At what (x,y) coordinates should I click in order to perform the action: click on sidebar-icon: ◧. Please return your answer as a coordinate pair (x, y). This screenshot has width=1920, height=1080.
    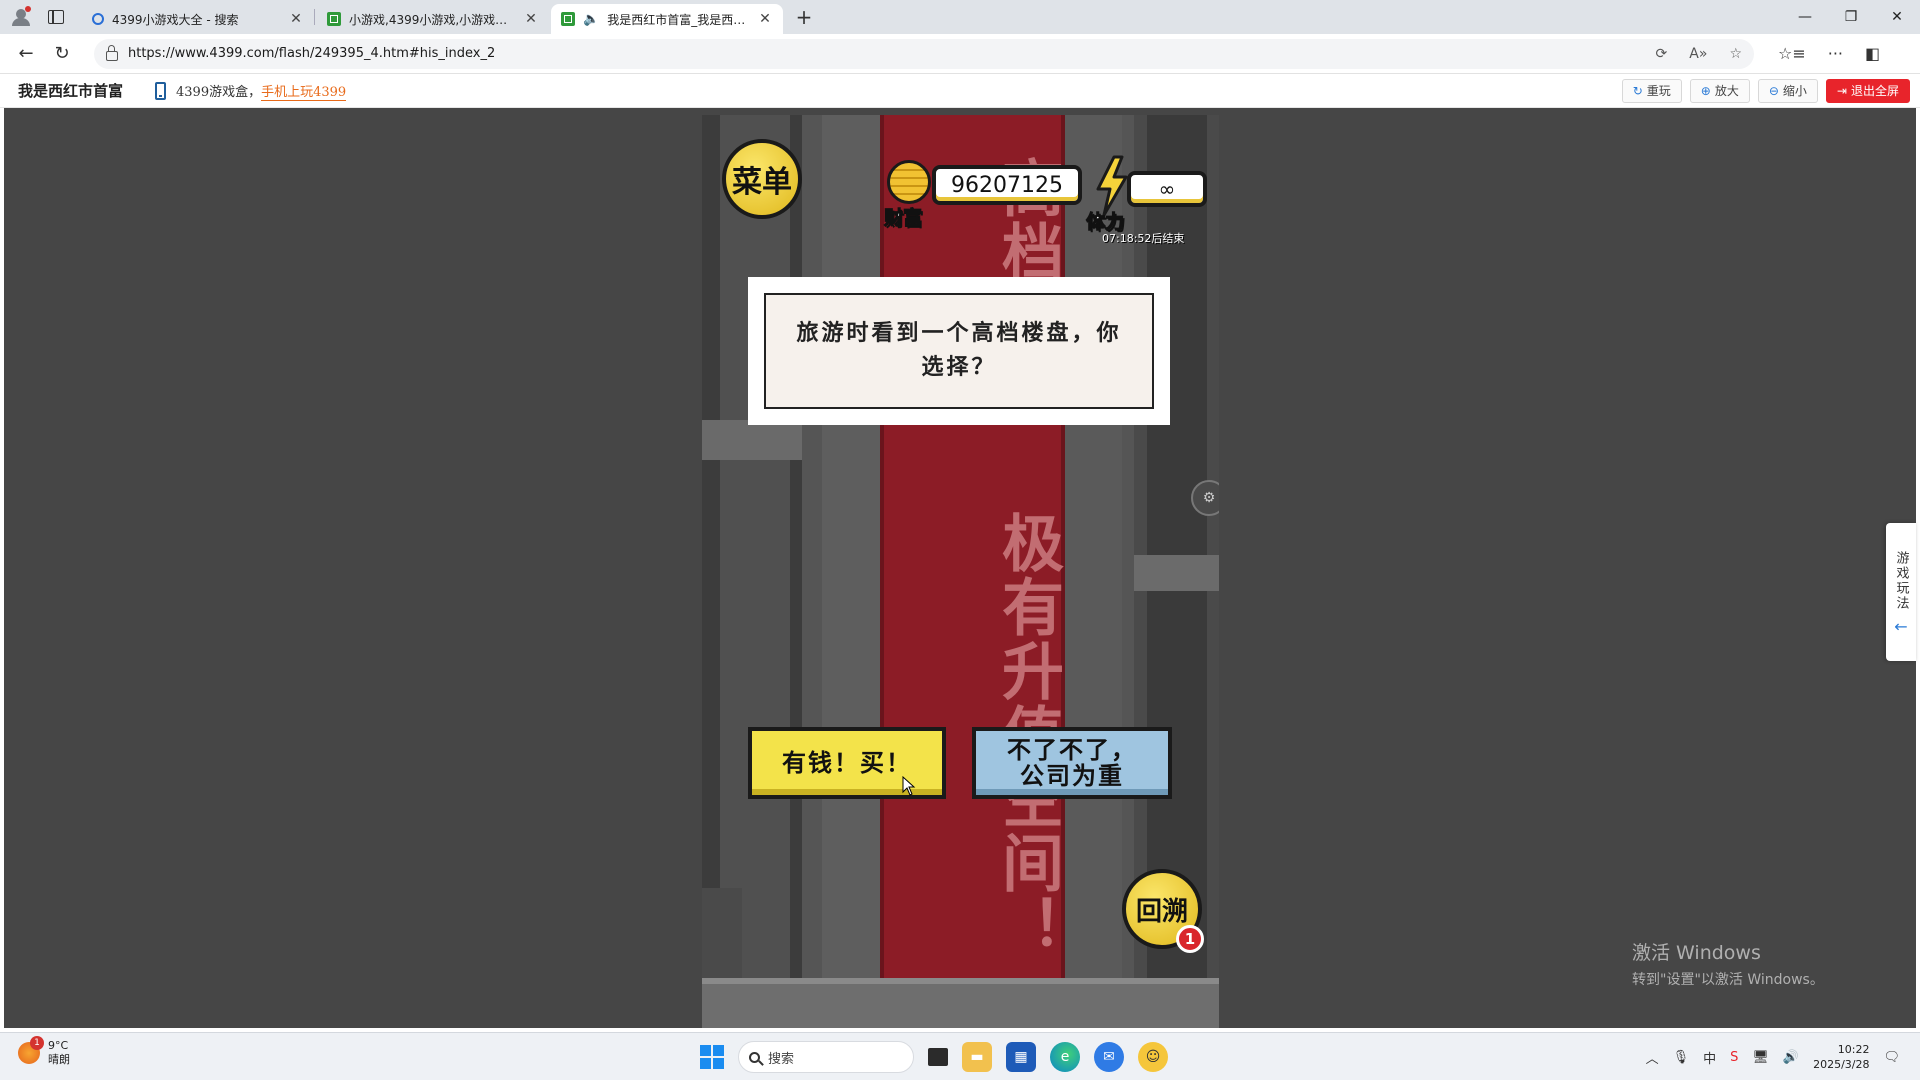
    Looking at the image, I should click on (1872, 53).